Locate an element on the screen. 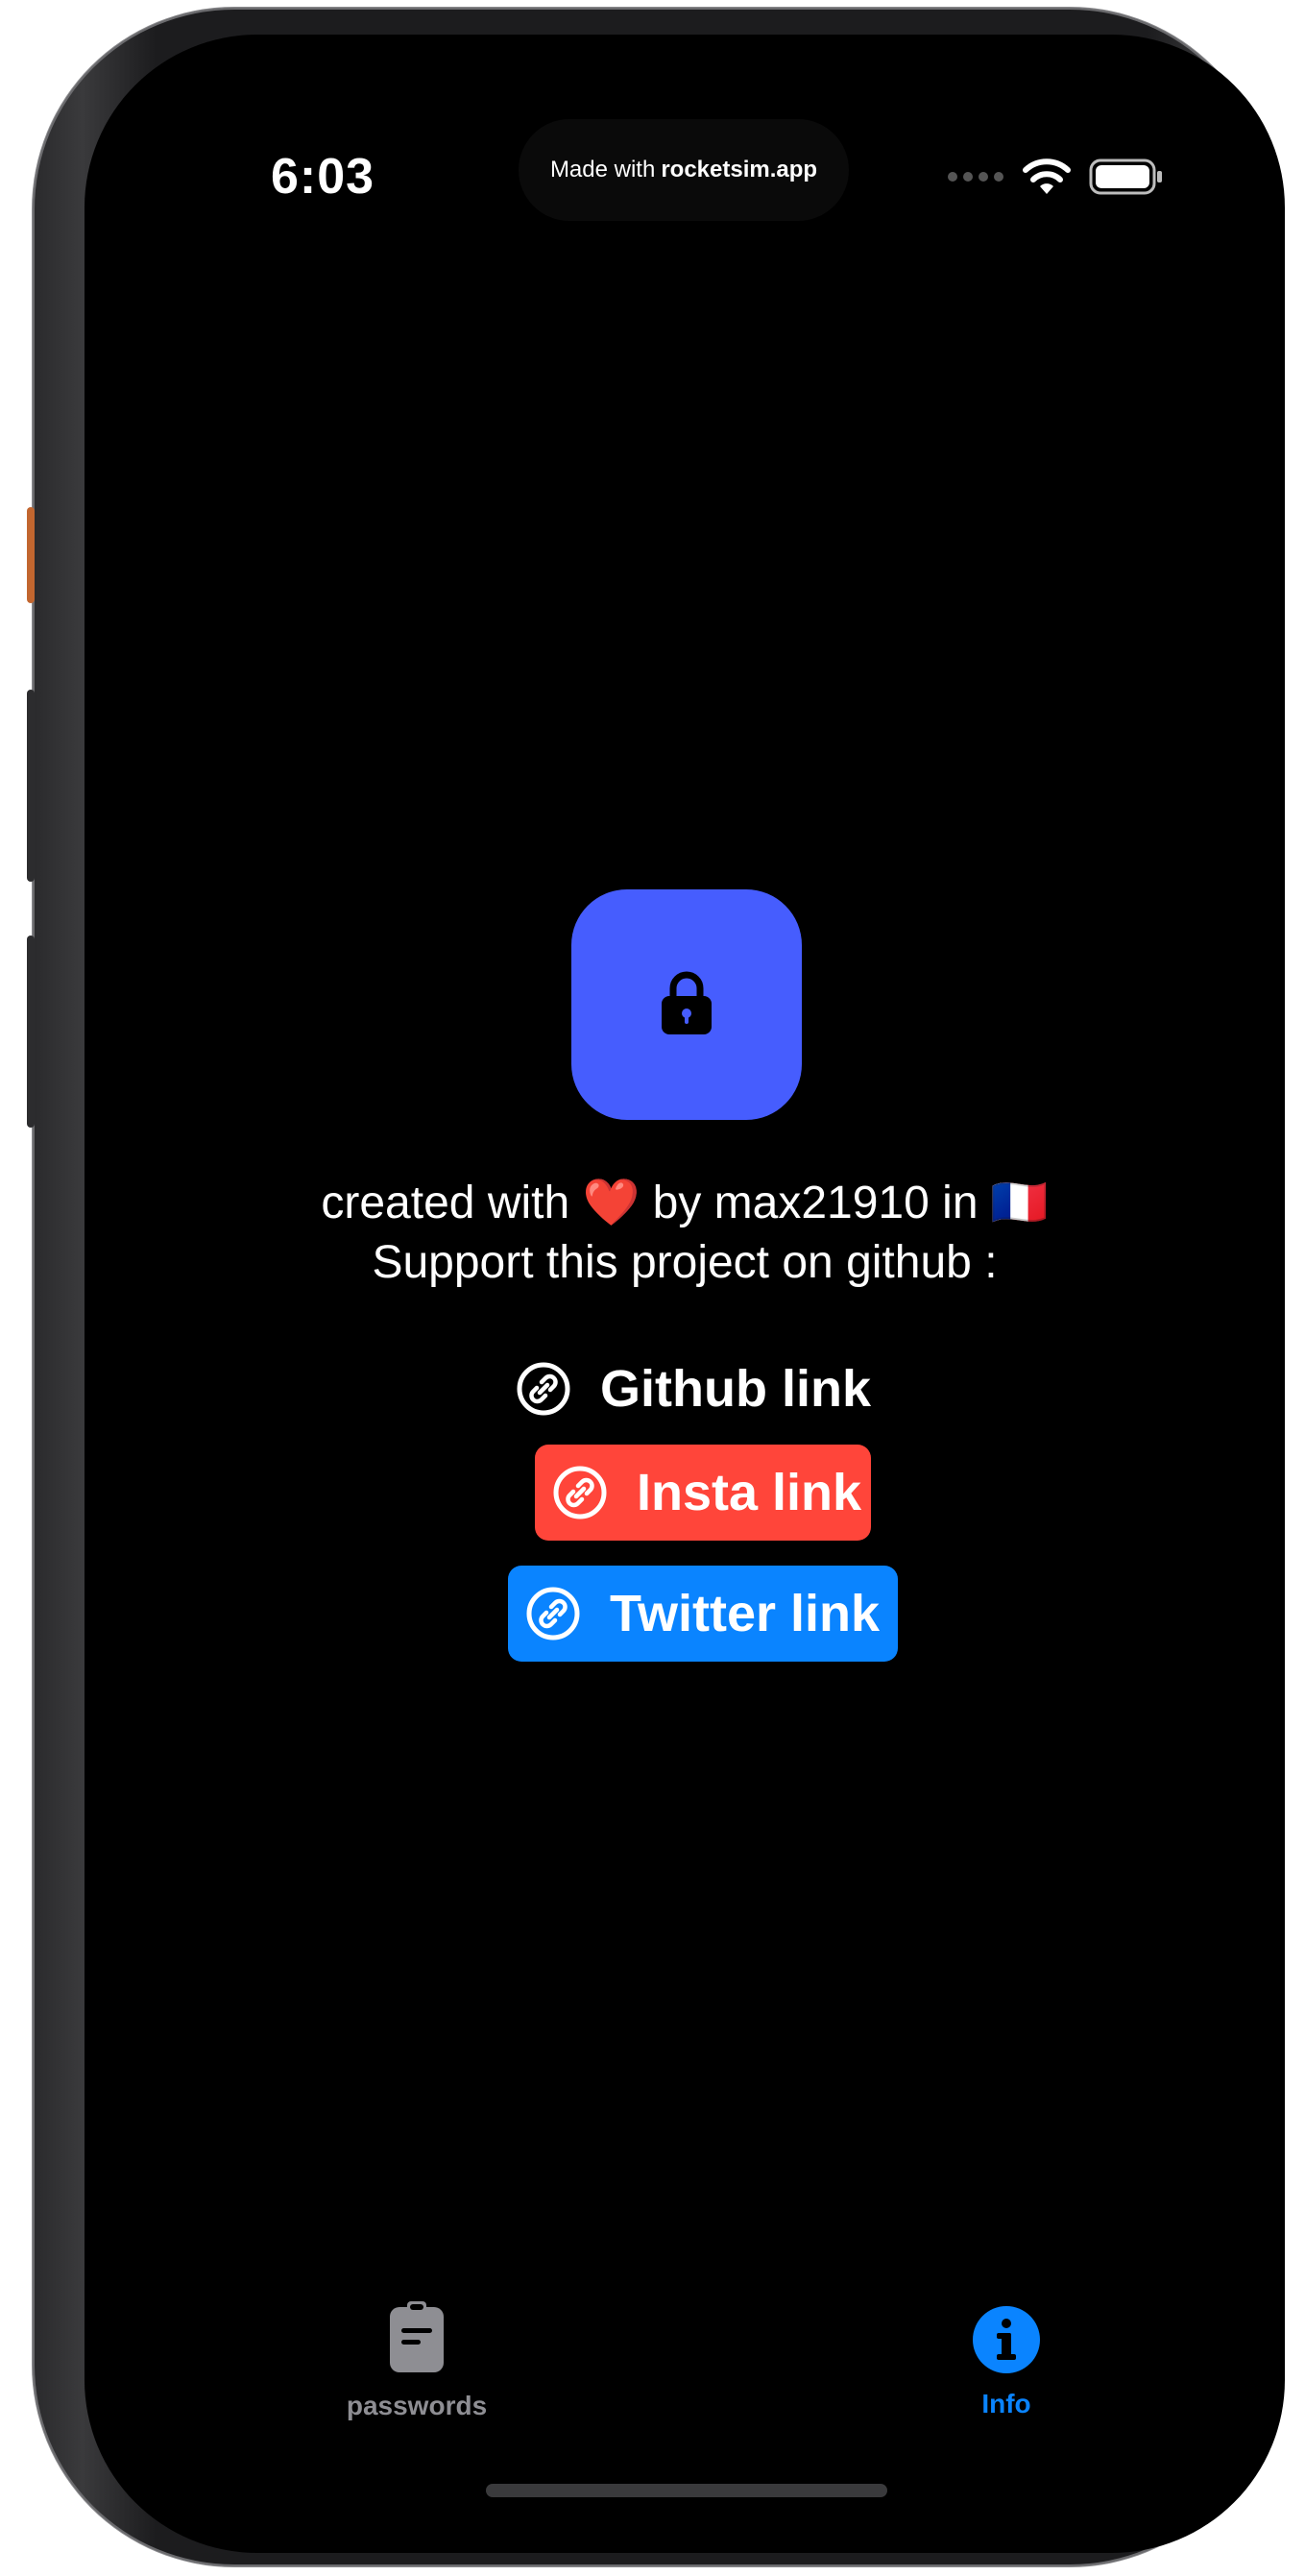  action-button is located at coordinates (31, 555).